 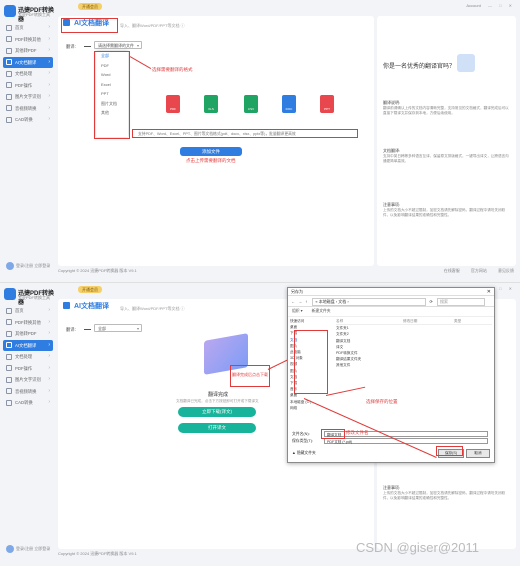 What do you see at coordinates (118, 328) in the screenshot?
I see `format-select: 全部 ▾` at bounding box center [118, 328].